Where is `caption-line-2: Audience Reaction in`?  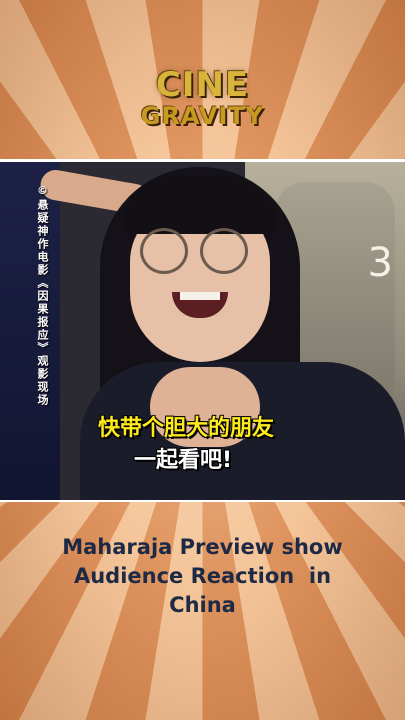 caption-line-2: Audience Reaction in is located at coordinates (202, 576).